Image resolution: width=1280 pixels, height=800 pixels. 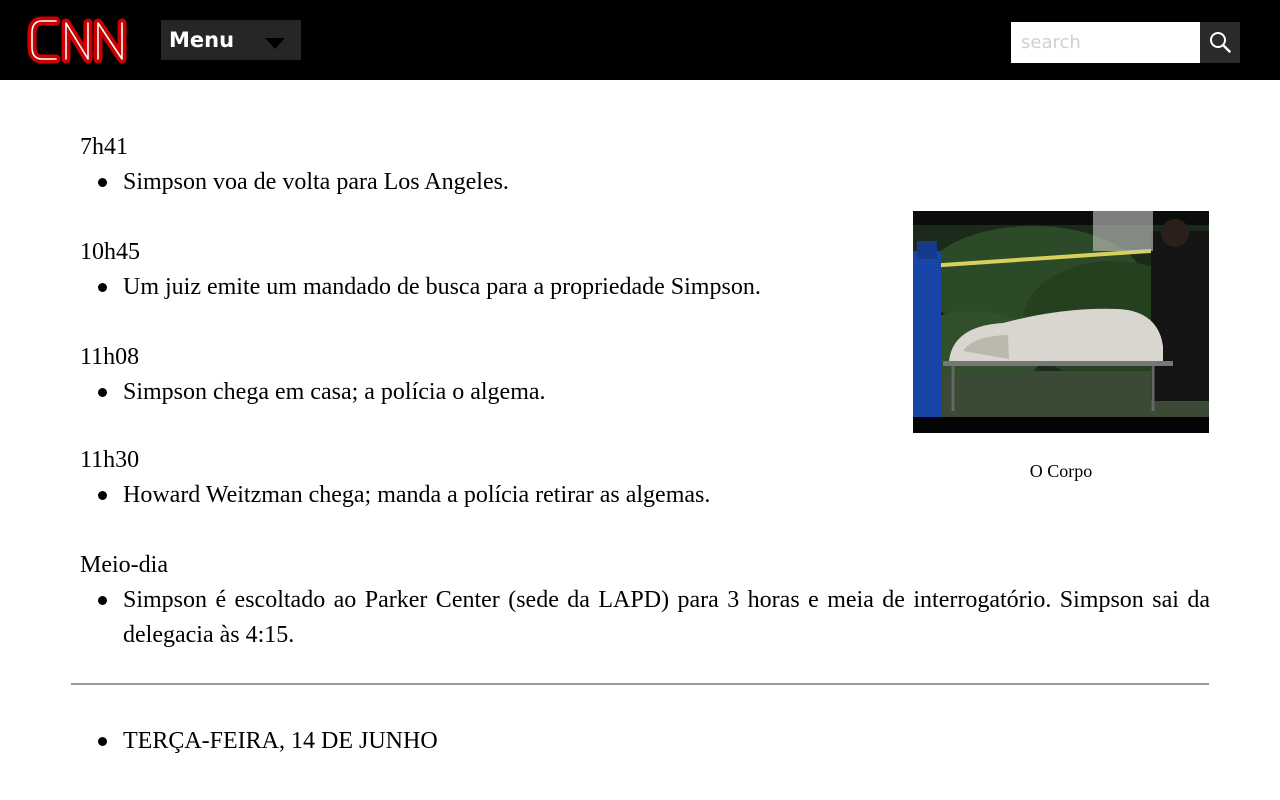 What do you see at coordinates (1061, 471) in the screenshot?
I see `figure-caption: O Corpo` at bounding box center [1061, 471].